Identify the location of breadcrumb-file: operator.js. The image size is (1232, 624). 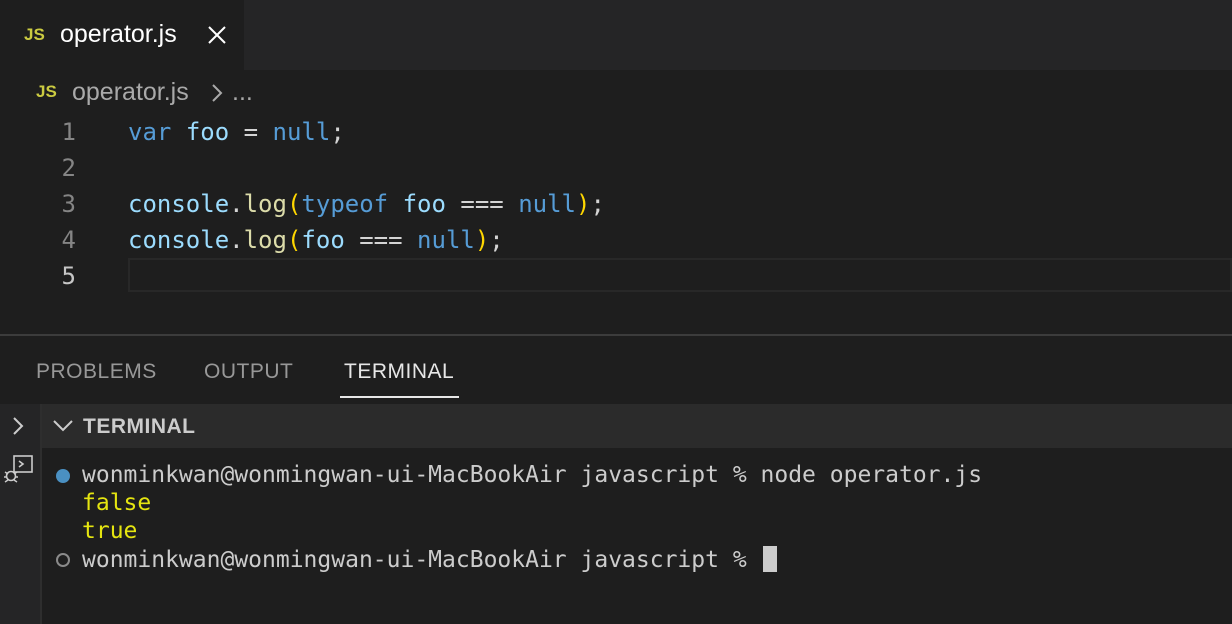
(130, 92).